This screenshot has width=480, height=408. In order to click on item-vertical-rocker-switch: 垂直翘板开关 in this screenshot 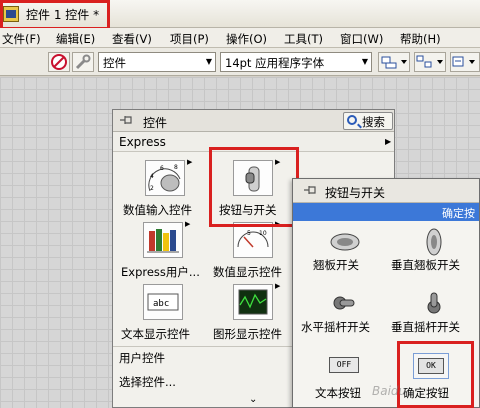, I will do `click(434, 252)`.